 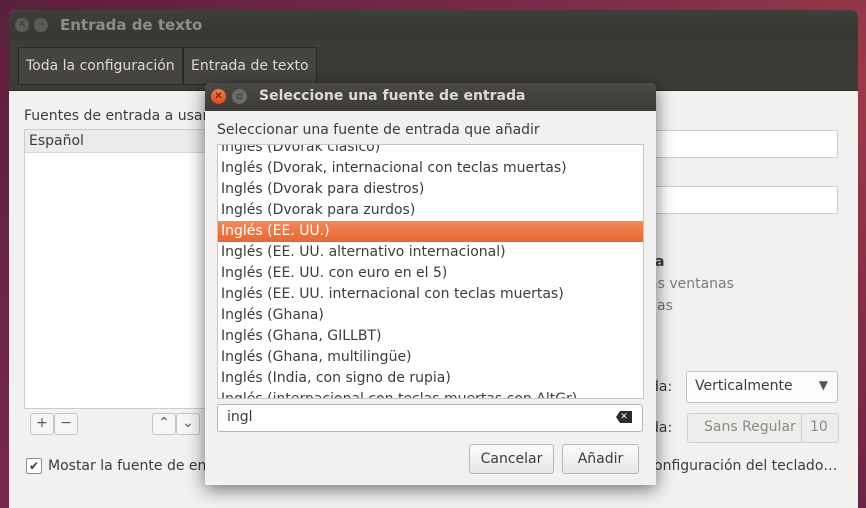 What do you see at coordinates (188, 424) in the screenshot?
I see `move-down-button: ⌄` at bounding box center [188, 424].